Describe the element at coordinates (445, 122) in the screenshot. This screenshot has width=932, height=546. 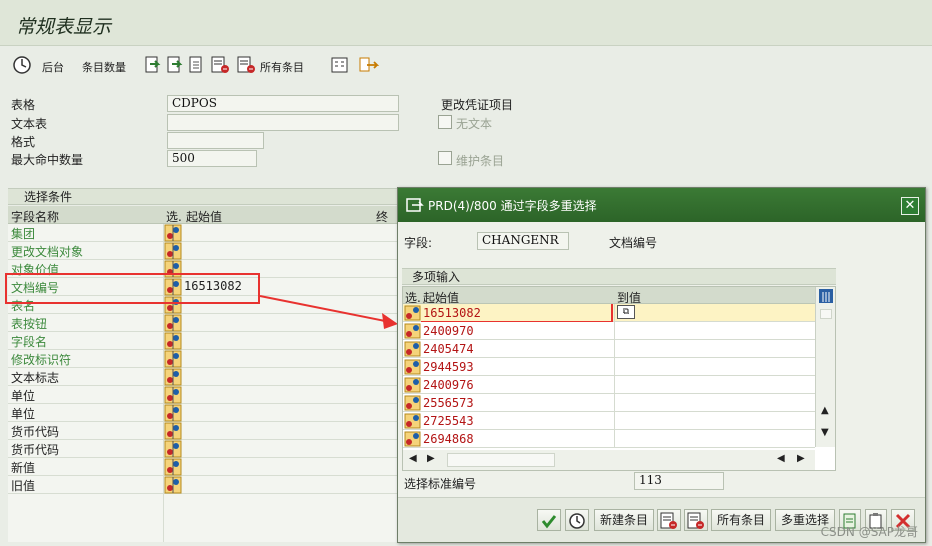
I see `no-text-checkbox` at that location.